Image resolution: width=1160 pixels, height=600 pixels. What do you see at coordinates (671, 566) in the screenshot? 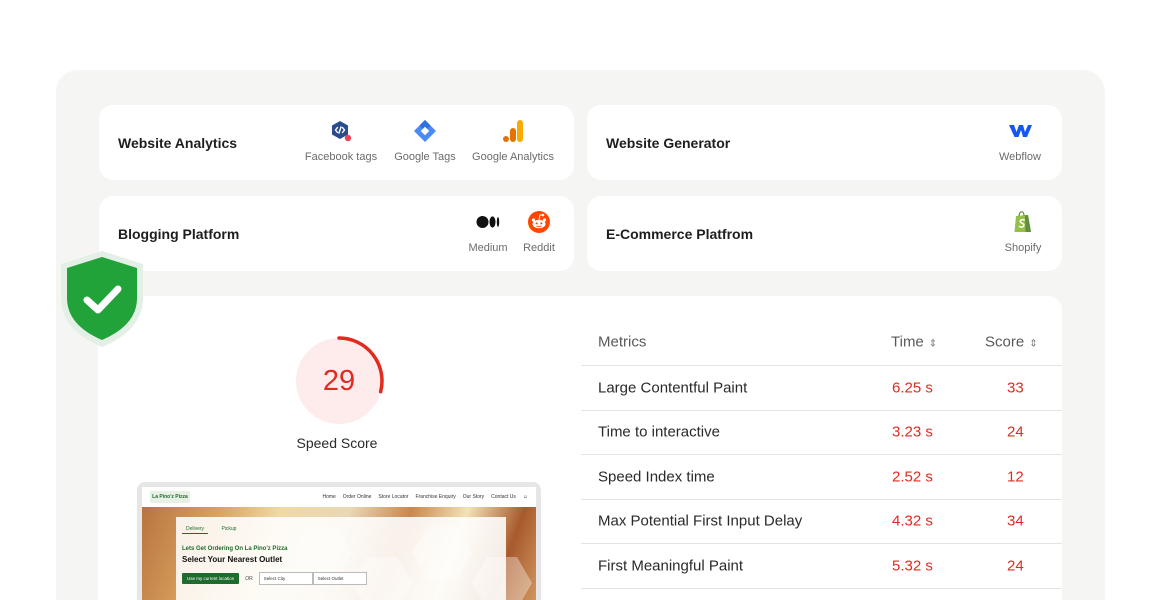
I see `metric-name: First Meaningful Paint` at bounding box center [671, 566].